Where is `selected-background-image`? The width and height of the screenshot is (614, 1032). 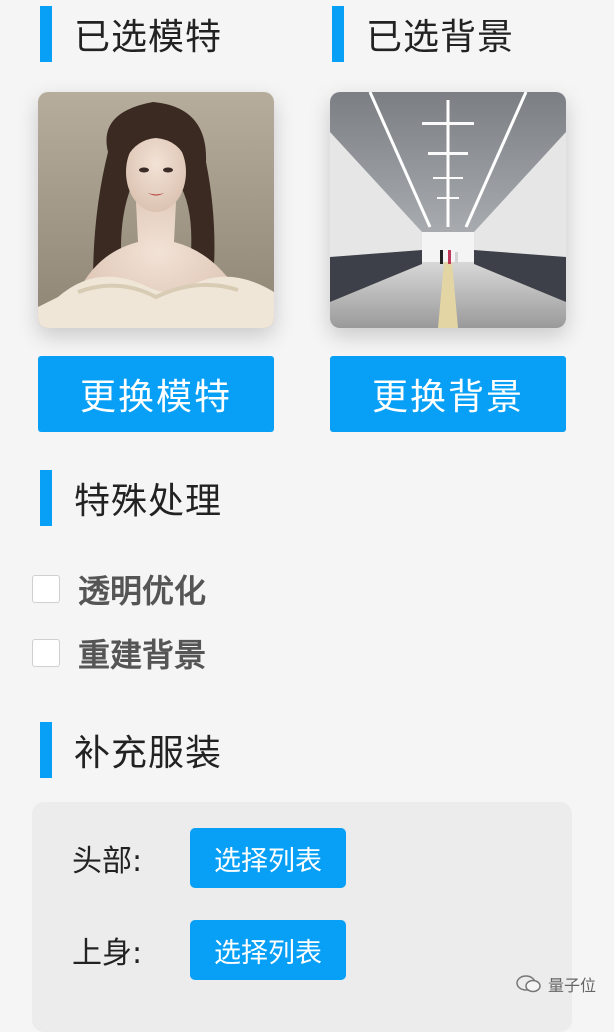
selected-background-image is located at coordinates (448, 210).